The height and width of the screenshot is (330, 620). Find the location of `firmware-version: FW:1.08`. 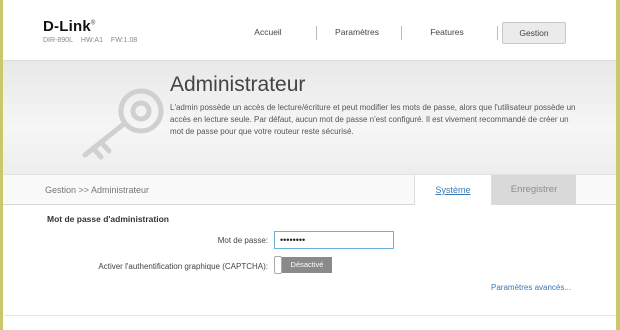

firmware-version: FW:1.08 is located at coordinates (124, 40).